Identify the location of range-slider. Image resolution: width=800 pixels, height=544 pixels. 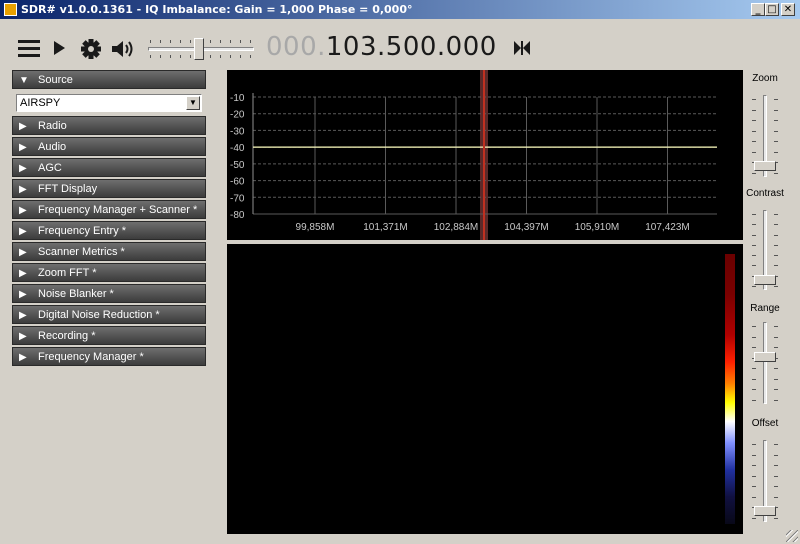
(765, 363).